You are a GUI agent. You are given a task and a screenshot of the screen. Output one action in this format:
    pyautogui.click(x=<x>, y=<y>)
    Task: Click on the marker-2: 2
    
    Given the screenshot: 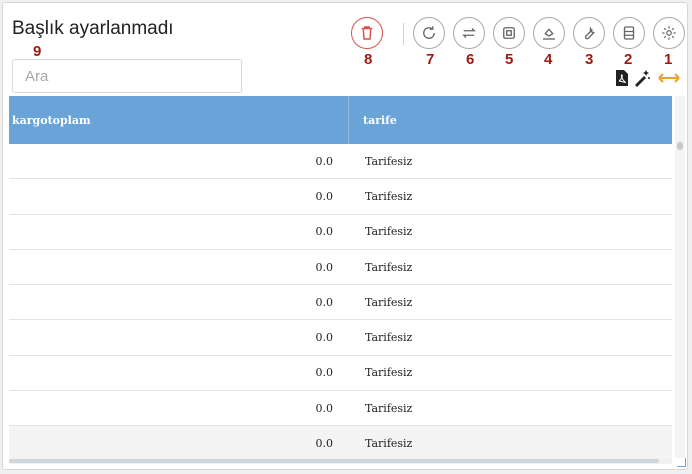 What is the action you would take?
    pyautogui.click(x=628, y=59)
    